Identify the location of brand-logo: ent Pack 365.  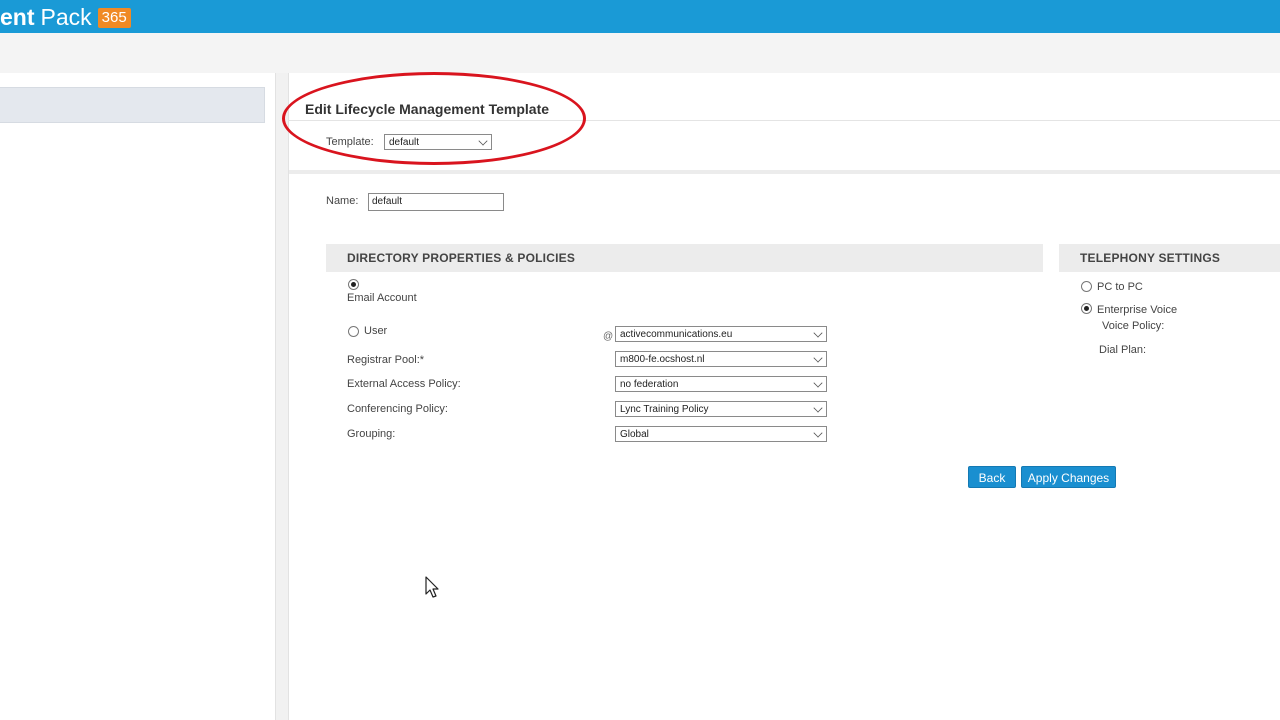
(65, 17).